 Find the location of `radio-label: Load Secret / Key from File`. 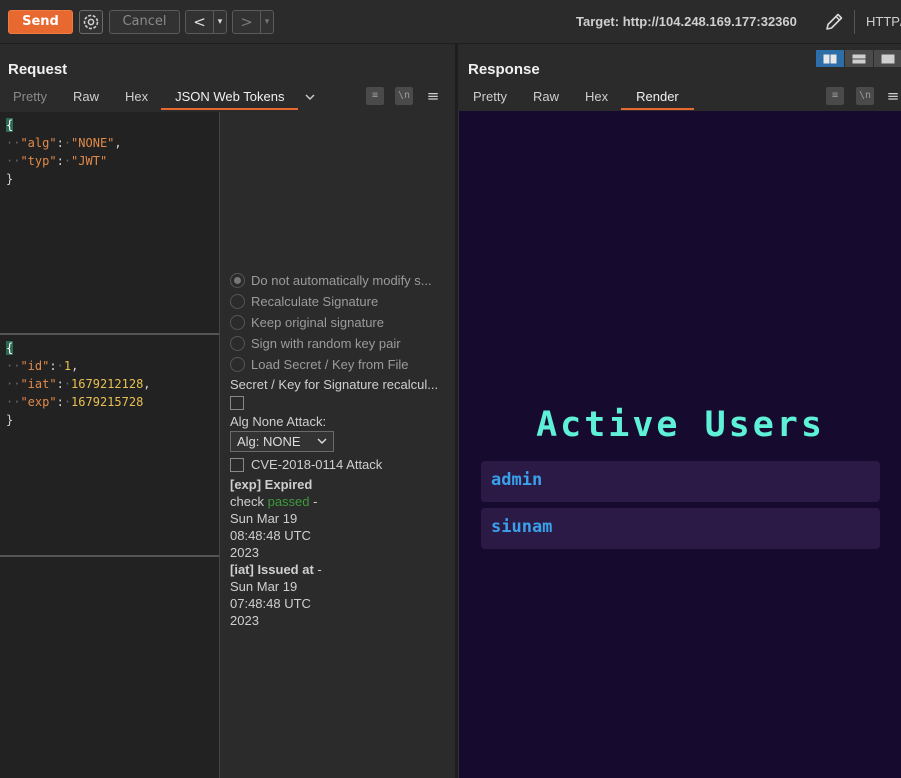

radio-label: Load Secret / Key from File is located at coordinates (330, 364).